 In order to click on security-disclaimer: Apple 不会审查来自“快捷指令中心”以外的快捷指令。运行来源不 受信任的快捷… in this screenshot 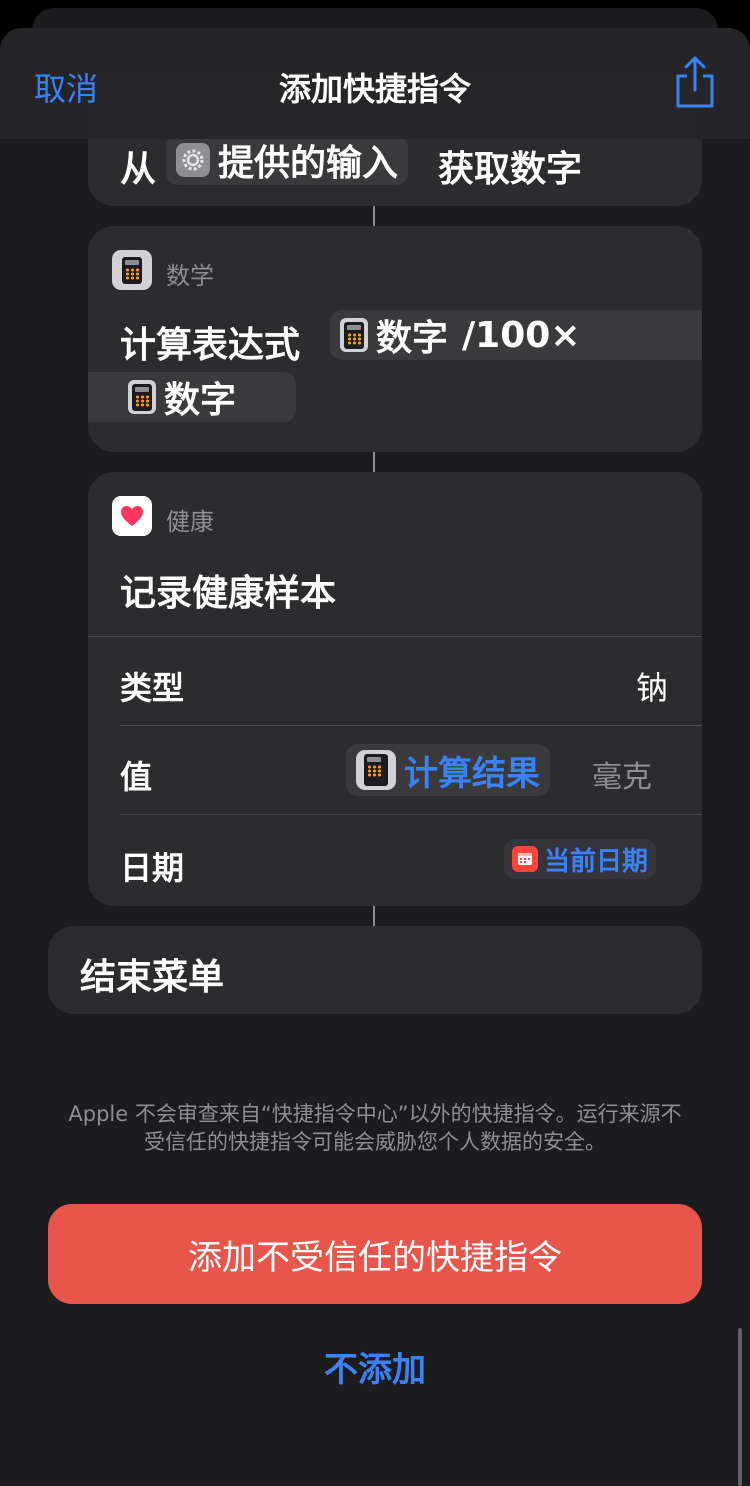, I will do `click(375, 1128)`.